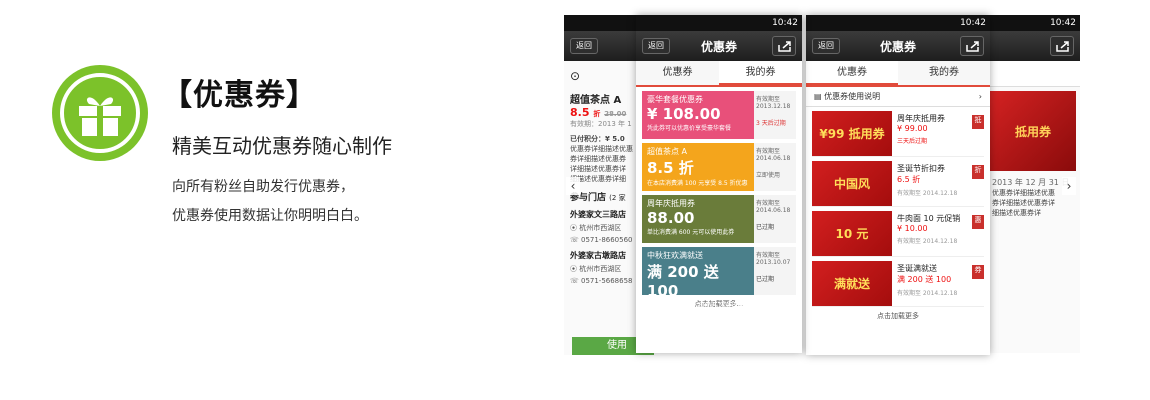  Describe the element at coordinates (263, 187) in the screenshot. I see `description-line-1: 向所有粉丝自助发行优惠券，` at that location.